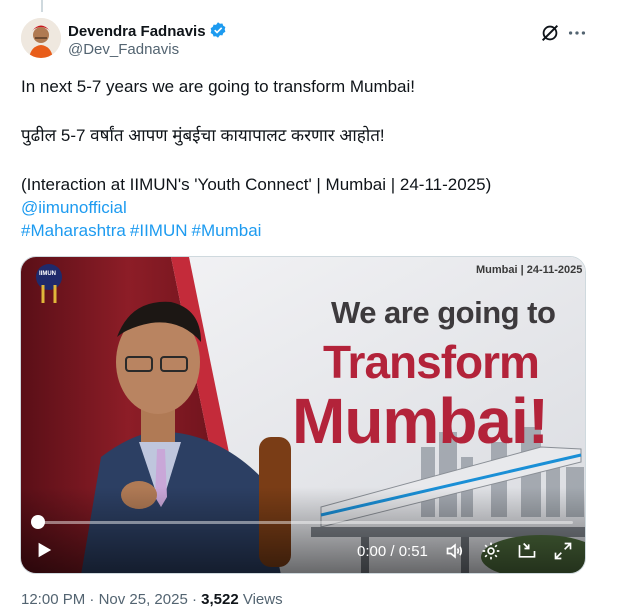 The width and height of the screenshot is (617, 616). Describe the element at coordinates (455, 551) in the screenshot. I see `volume-icon` at that location.